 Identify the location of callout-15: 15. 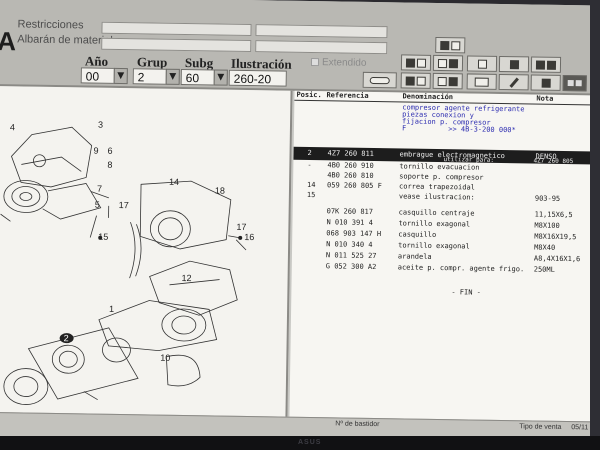
(103, 237).